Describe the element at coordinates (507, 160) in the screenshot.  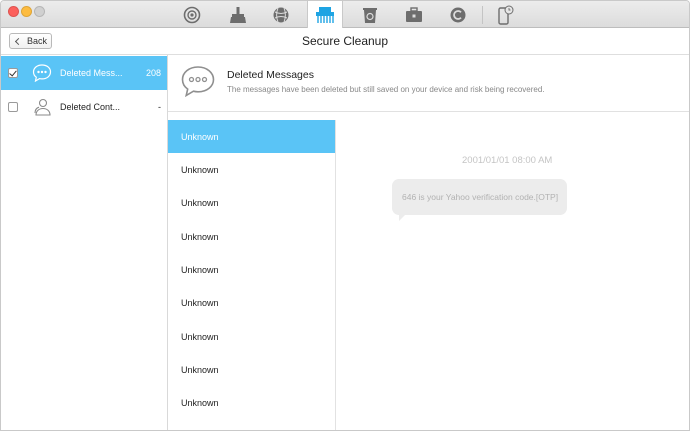
I see `message-timestamp: 2001/01/01 08:00 AM` at that location.